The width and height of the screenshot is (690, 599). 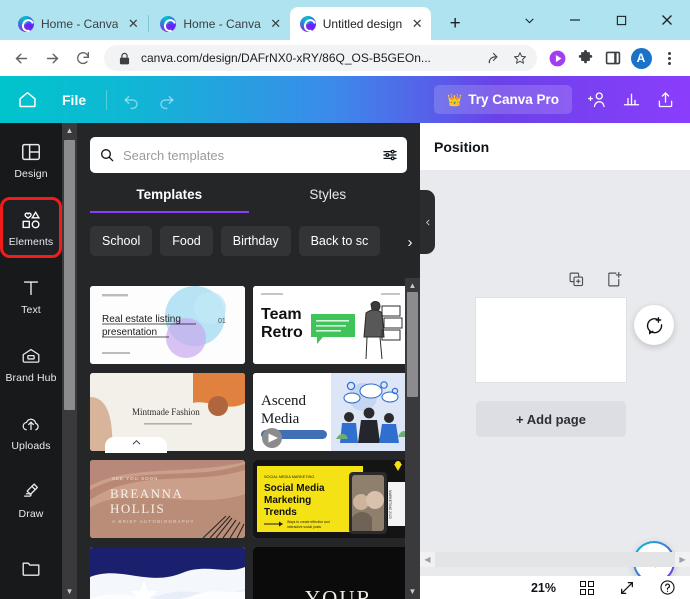 What do you see at coordinates (137, 508) in the screenshot?
I see `svg-text: HOLLIS` at bounding box center [137, 508].